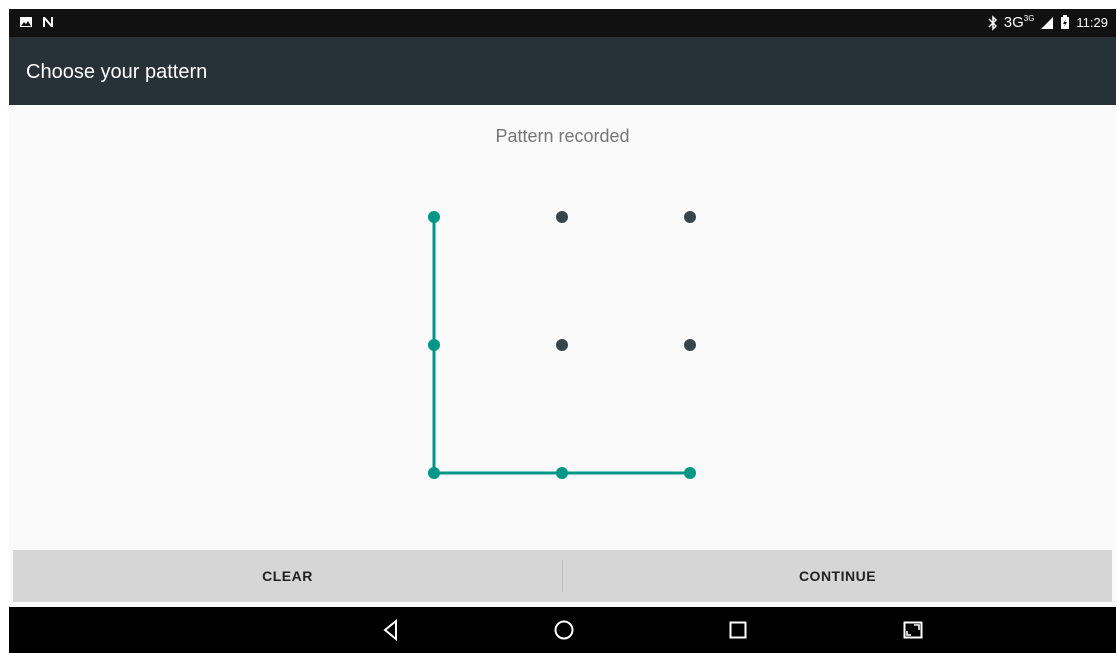 The width and height of the screenshot is (1117, 653). I want to click on button-bar: CLEAR CONTINUE, so click(562, 576).